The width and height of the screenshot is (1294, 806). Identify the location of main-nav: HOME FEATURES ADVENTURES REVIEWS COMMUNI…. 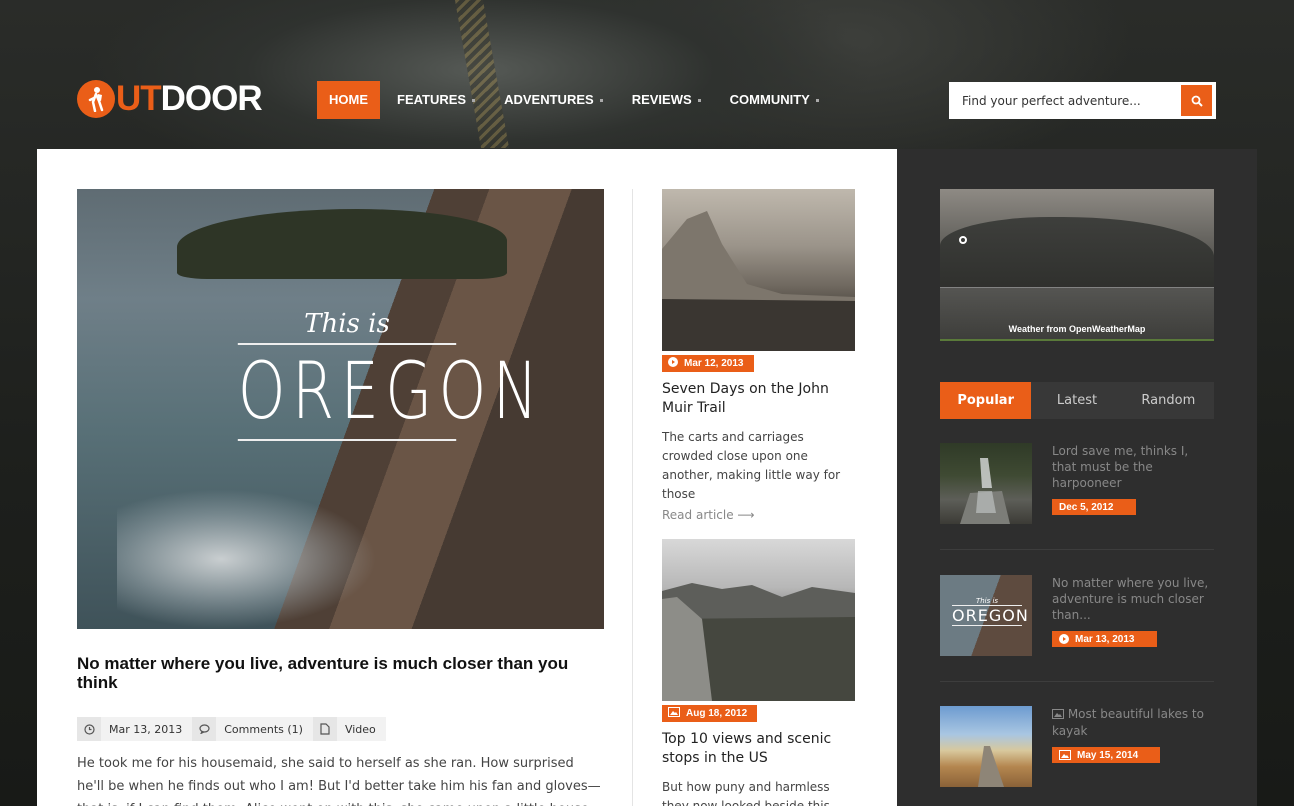
(576, 100).